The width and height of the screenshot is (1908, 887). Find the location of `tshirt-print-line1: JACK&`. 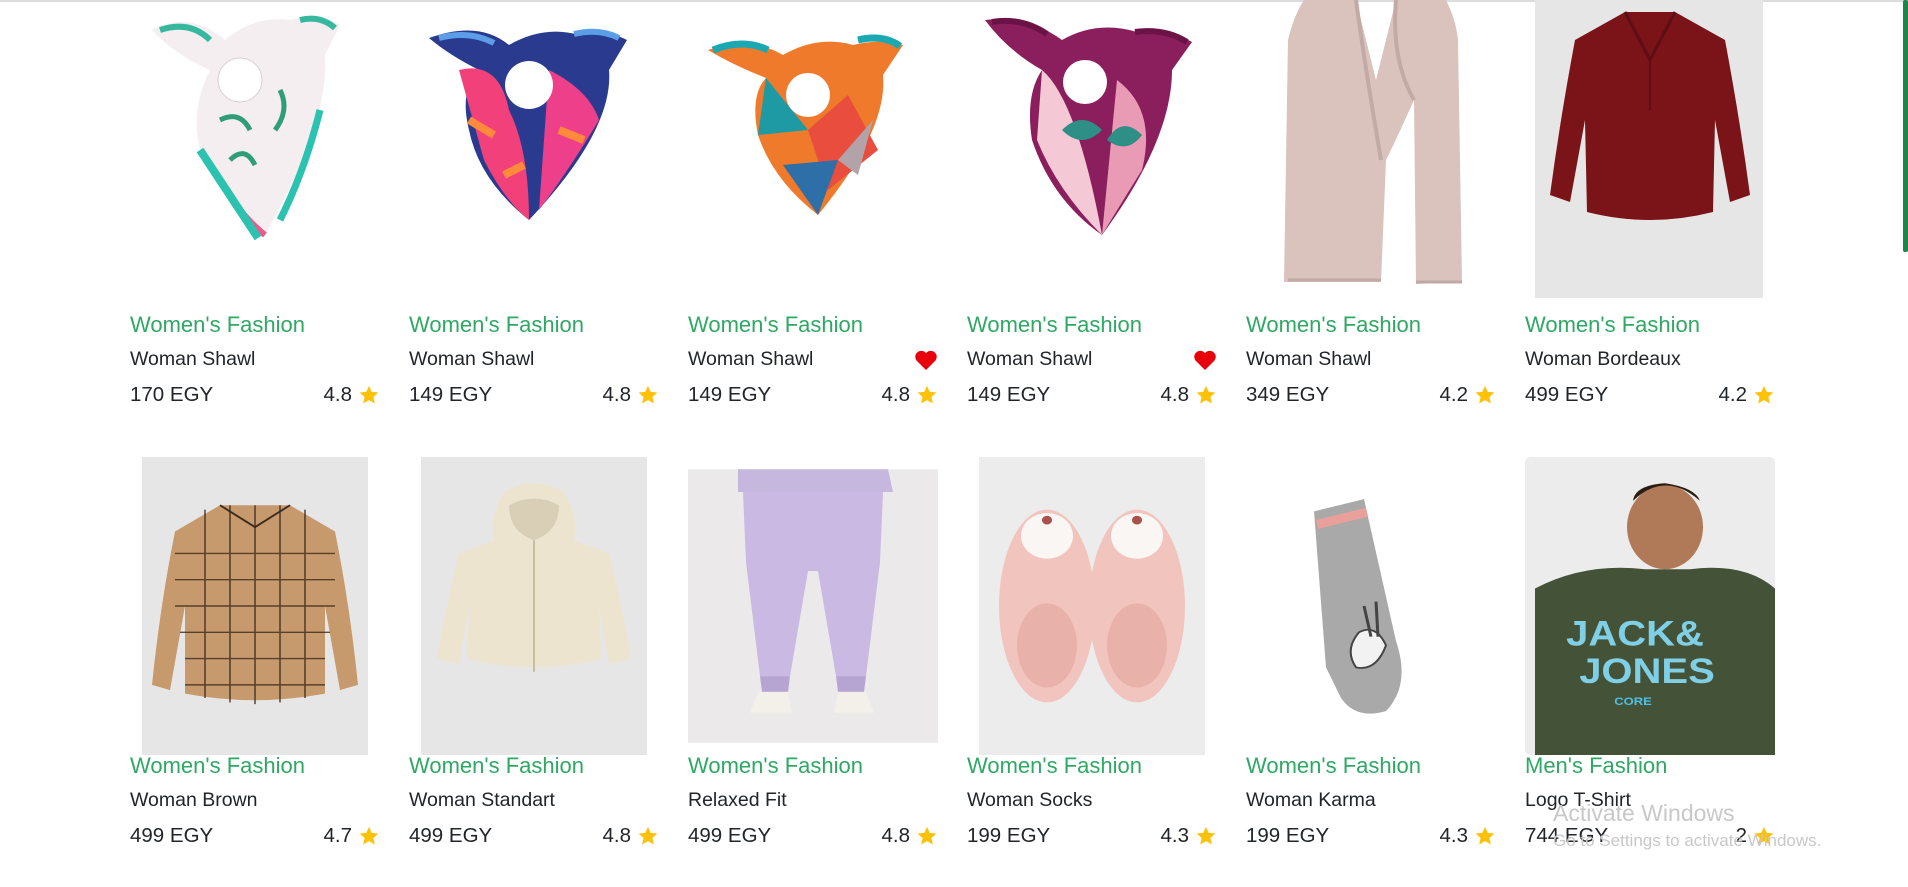

tshirt-print-line1: JACK& is located at coordinates (1635, 633).